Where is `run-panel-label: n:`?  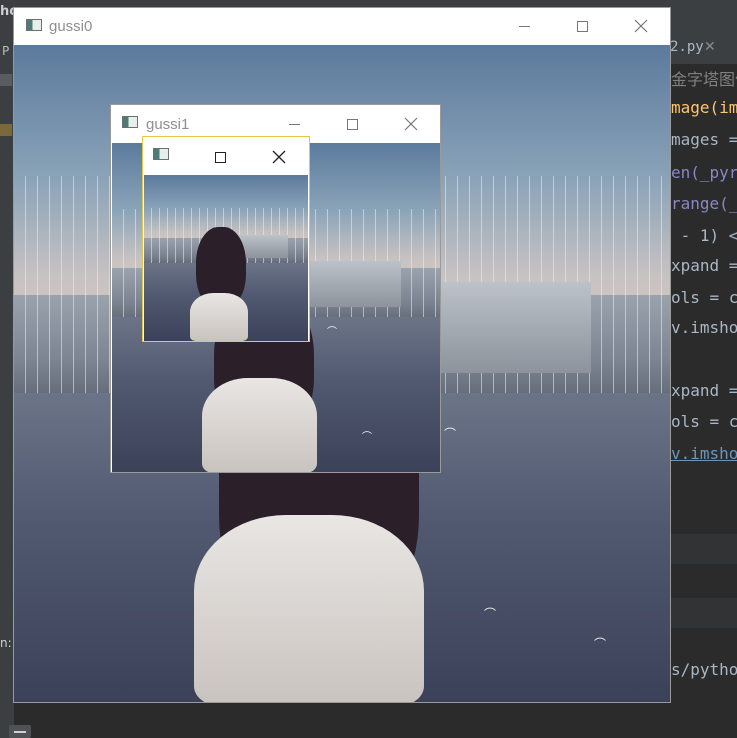 run-panel-label: n: is located at coordinates (6, 643).